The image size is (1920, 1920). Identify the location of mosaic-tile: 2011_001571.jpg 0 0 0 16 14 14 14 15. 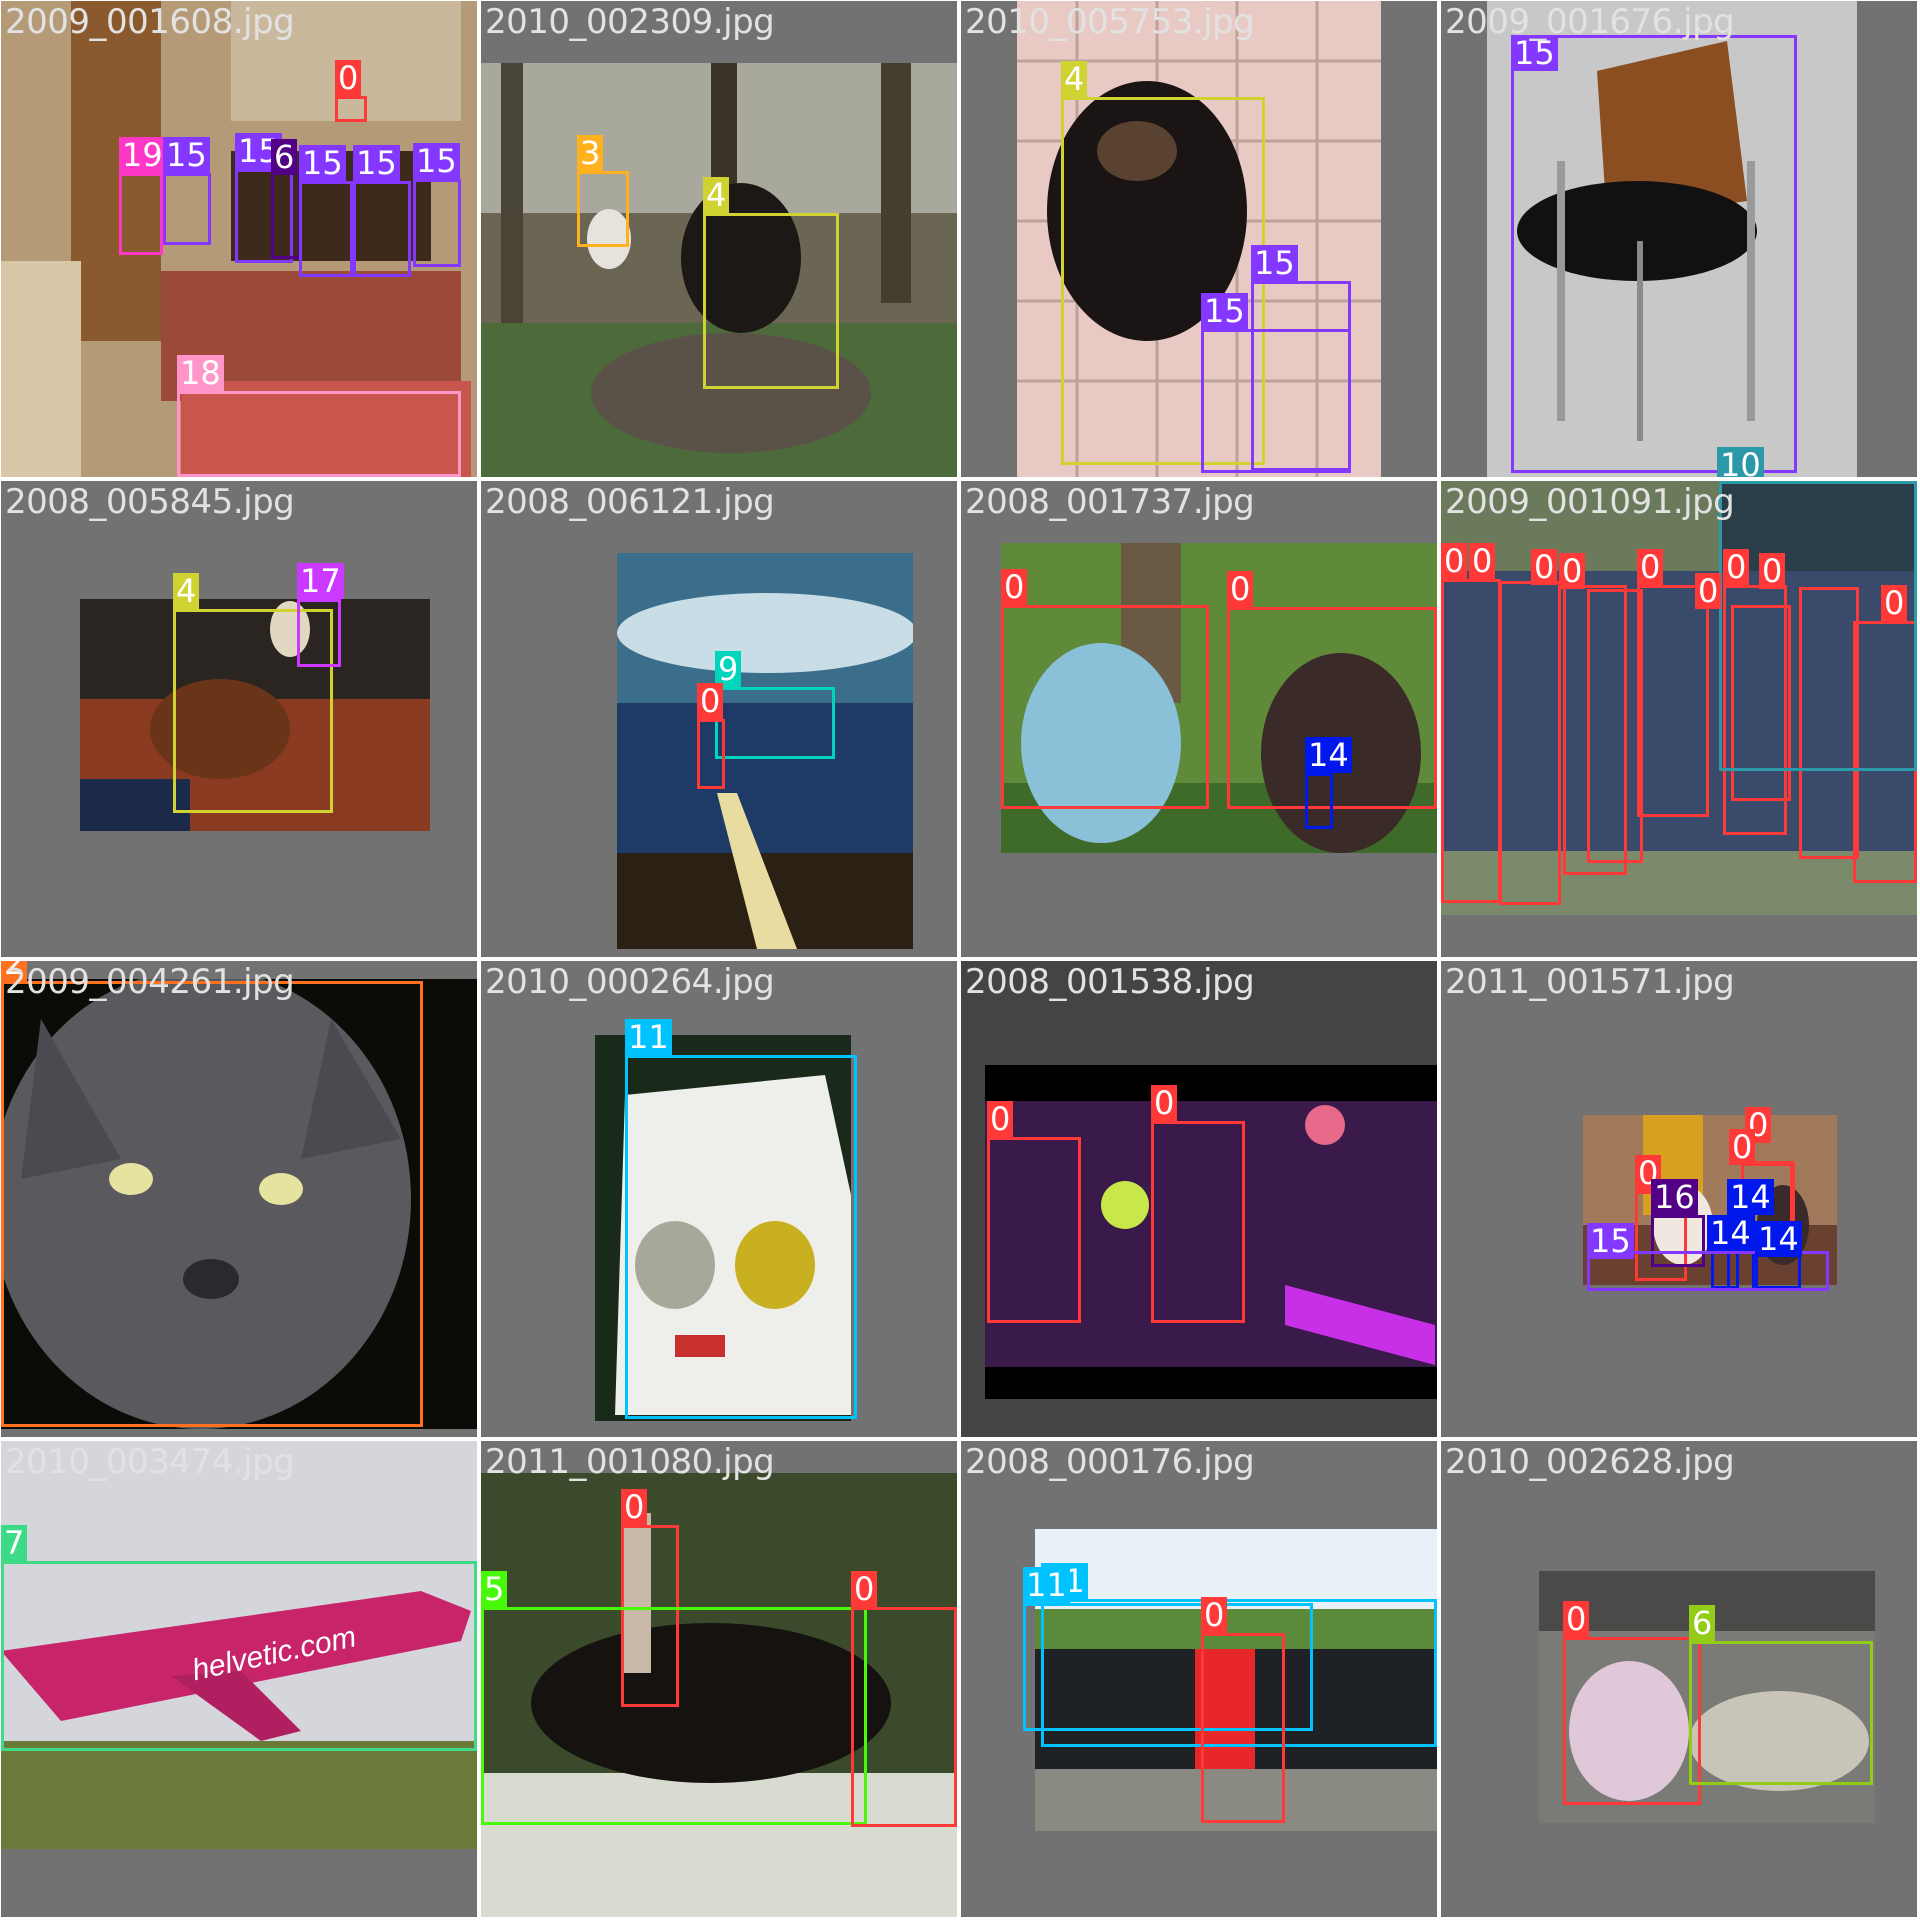
(1679, 1199).